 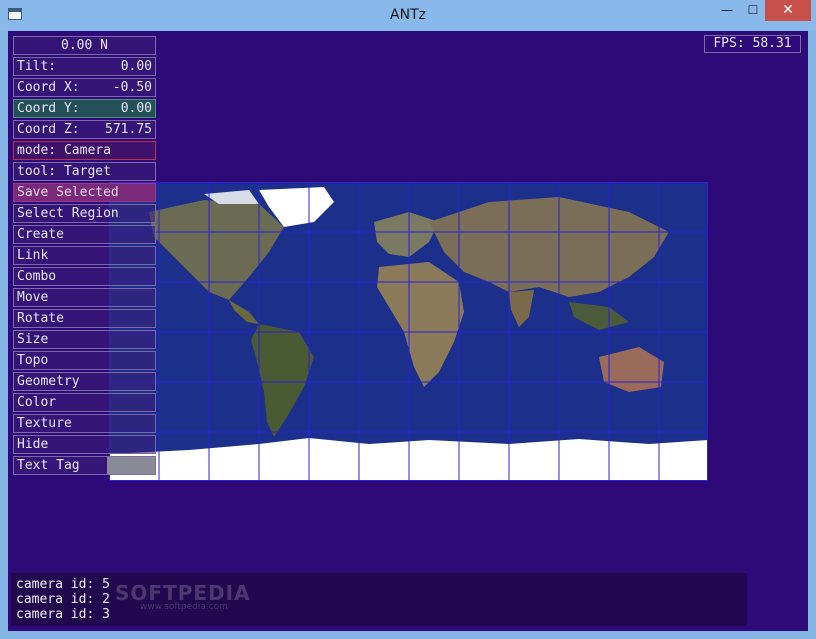 I want to click on console-line: camera id: 3, so click(x=63, y=614).